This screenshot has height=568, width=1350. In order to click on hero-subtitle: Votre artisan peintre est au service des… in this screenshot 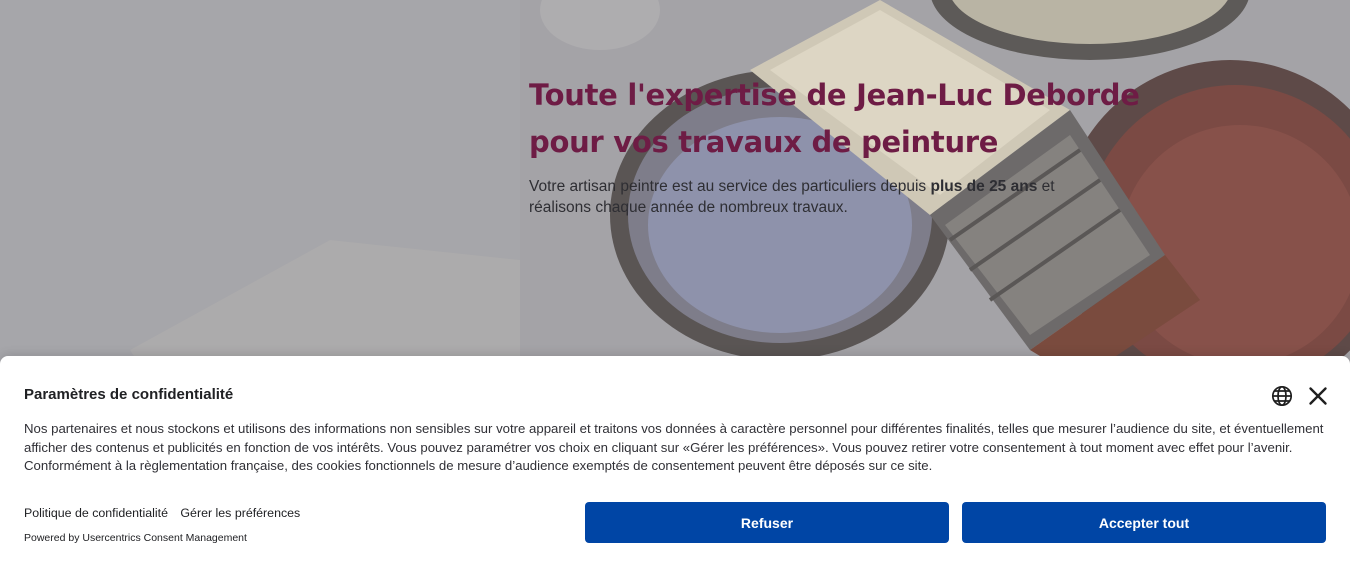, I will do `click(819, 197)`.